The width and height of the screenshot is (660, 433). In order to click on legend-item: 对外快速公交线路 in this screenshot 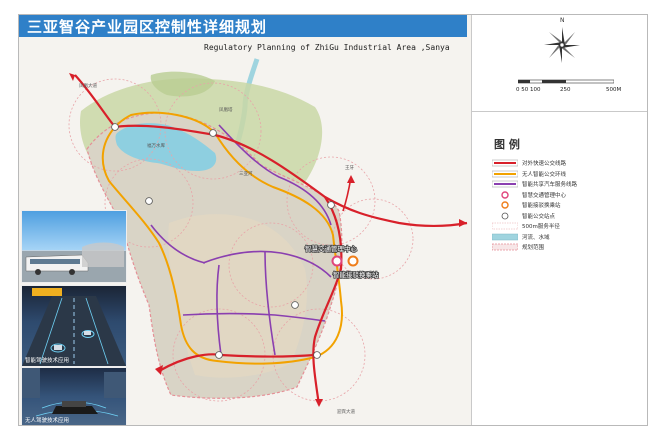, I will do `click(567, 163)`.